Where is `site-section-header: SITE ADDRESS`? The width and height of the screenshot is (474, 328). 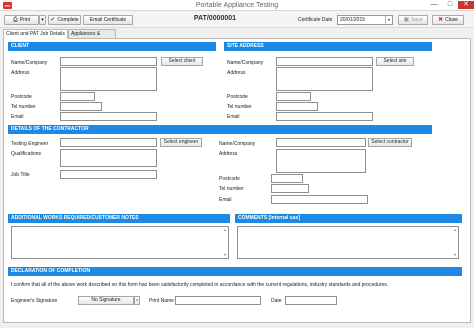 site-section-header: SITE ADDRESS is located at coordinates (328, 46).